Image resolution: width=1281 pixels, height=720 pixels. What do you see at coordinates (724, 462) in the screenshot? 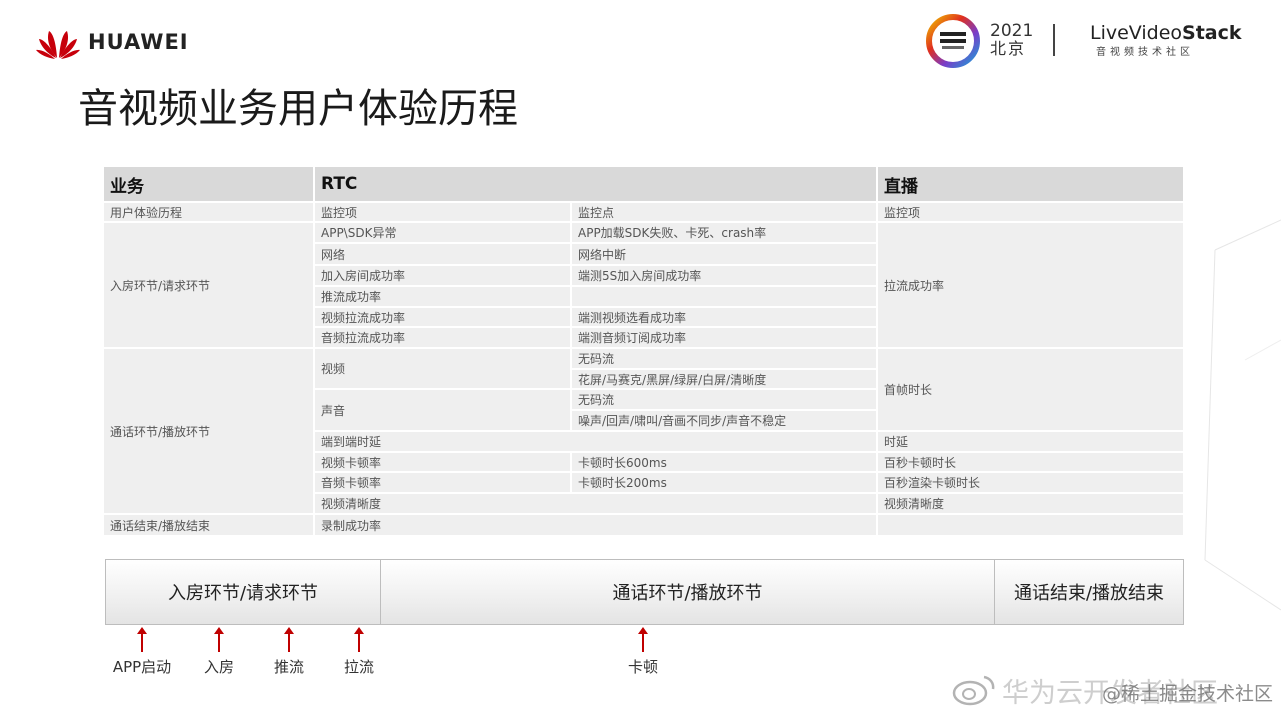
I see `rtc-point-video-stall: 卡顿时长600ms` at bounding box center [724, 462].